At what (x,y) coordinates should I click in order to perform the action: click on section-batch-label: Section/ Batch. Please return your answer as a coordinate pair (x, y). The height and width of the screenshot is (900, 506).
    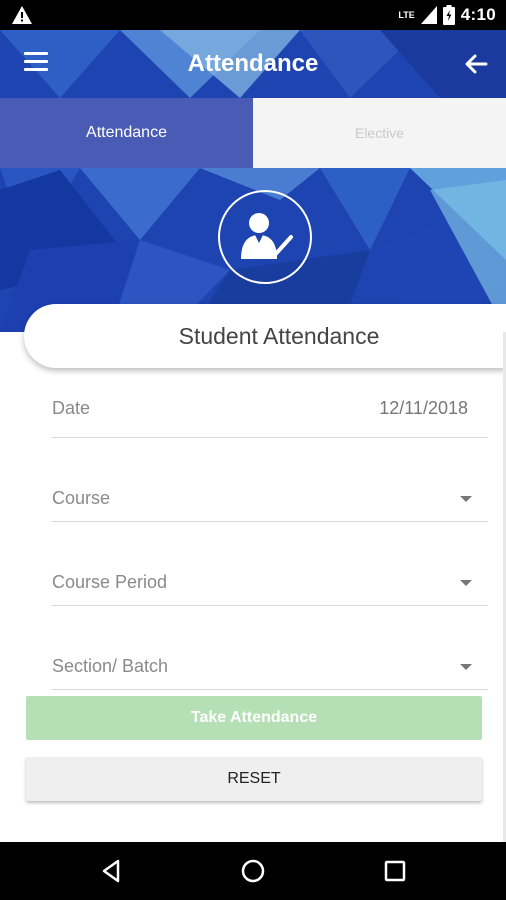
    Looking at the image, I should click on (110, 666).